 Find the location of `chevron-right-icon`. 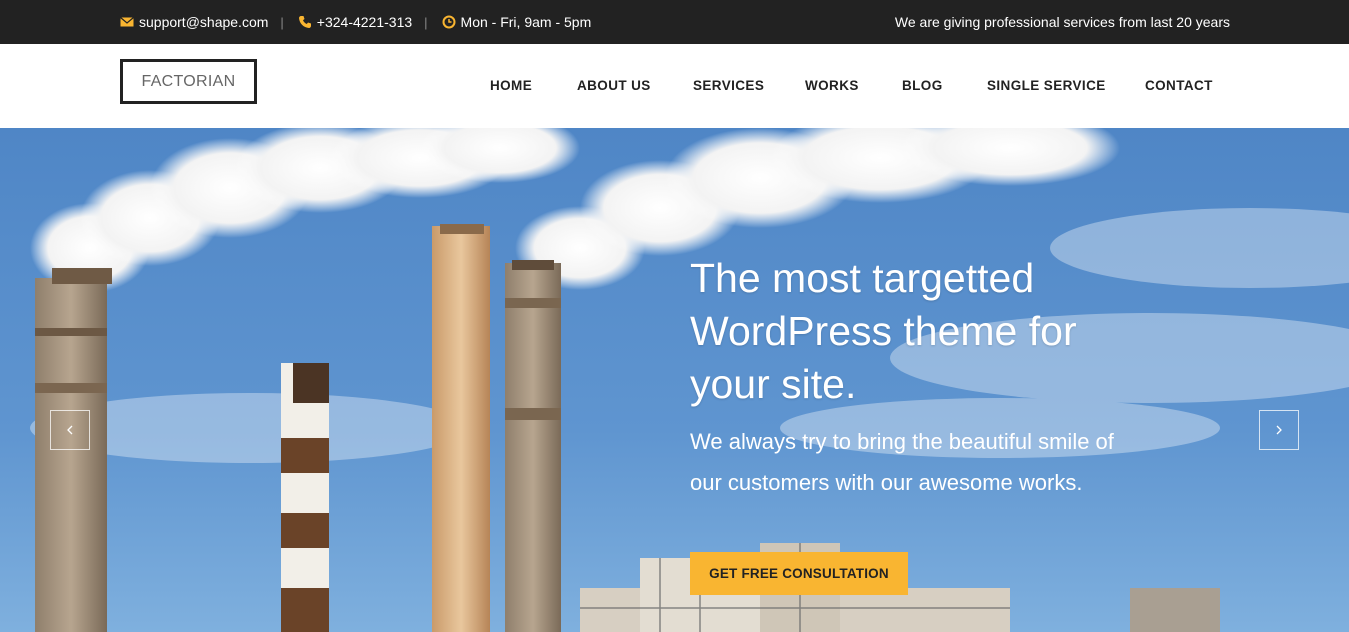

chevron-right-icon is located at coordinates (1279, 430).